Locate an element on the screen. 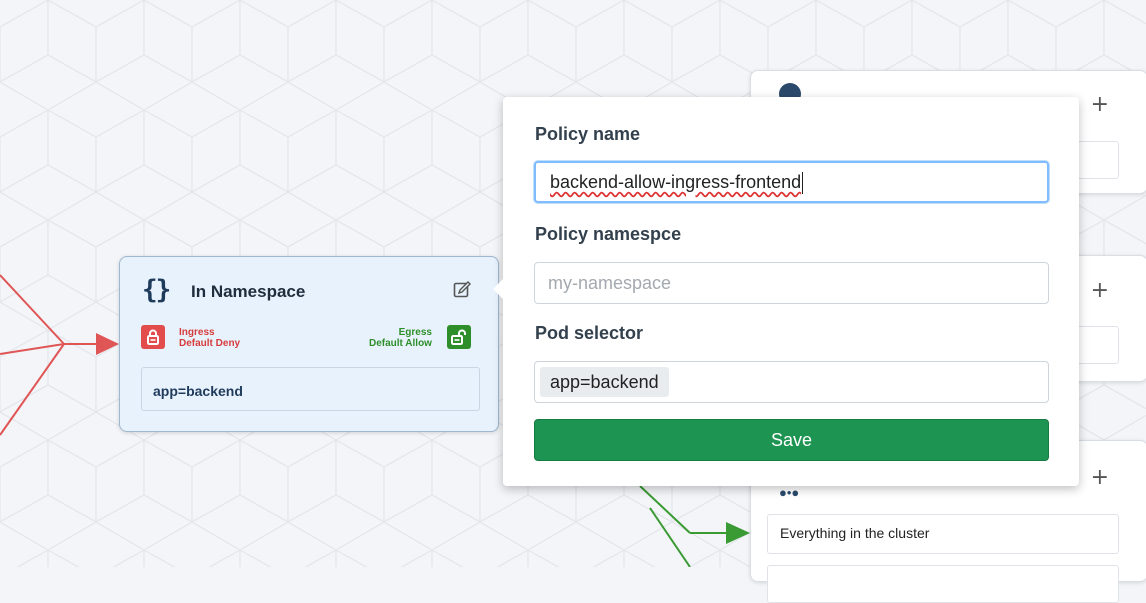 The width and height of the screenshot is (1146, 603). egress-policy: Default Allow is located at coordinates (400, 343).